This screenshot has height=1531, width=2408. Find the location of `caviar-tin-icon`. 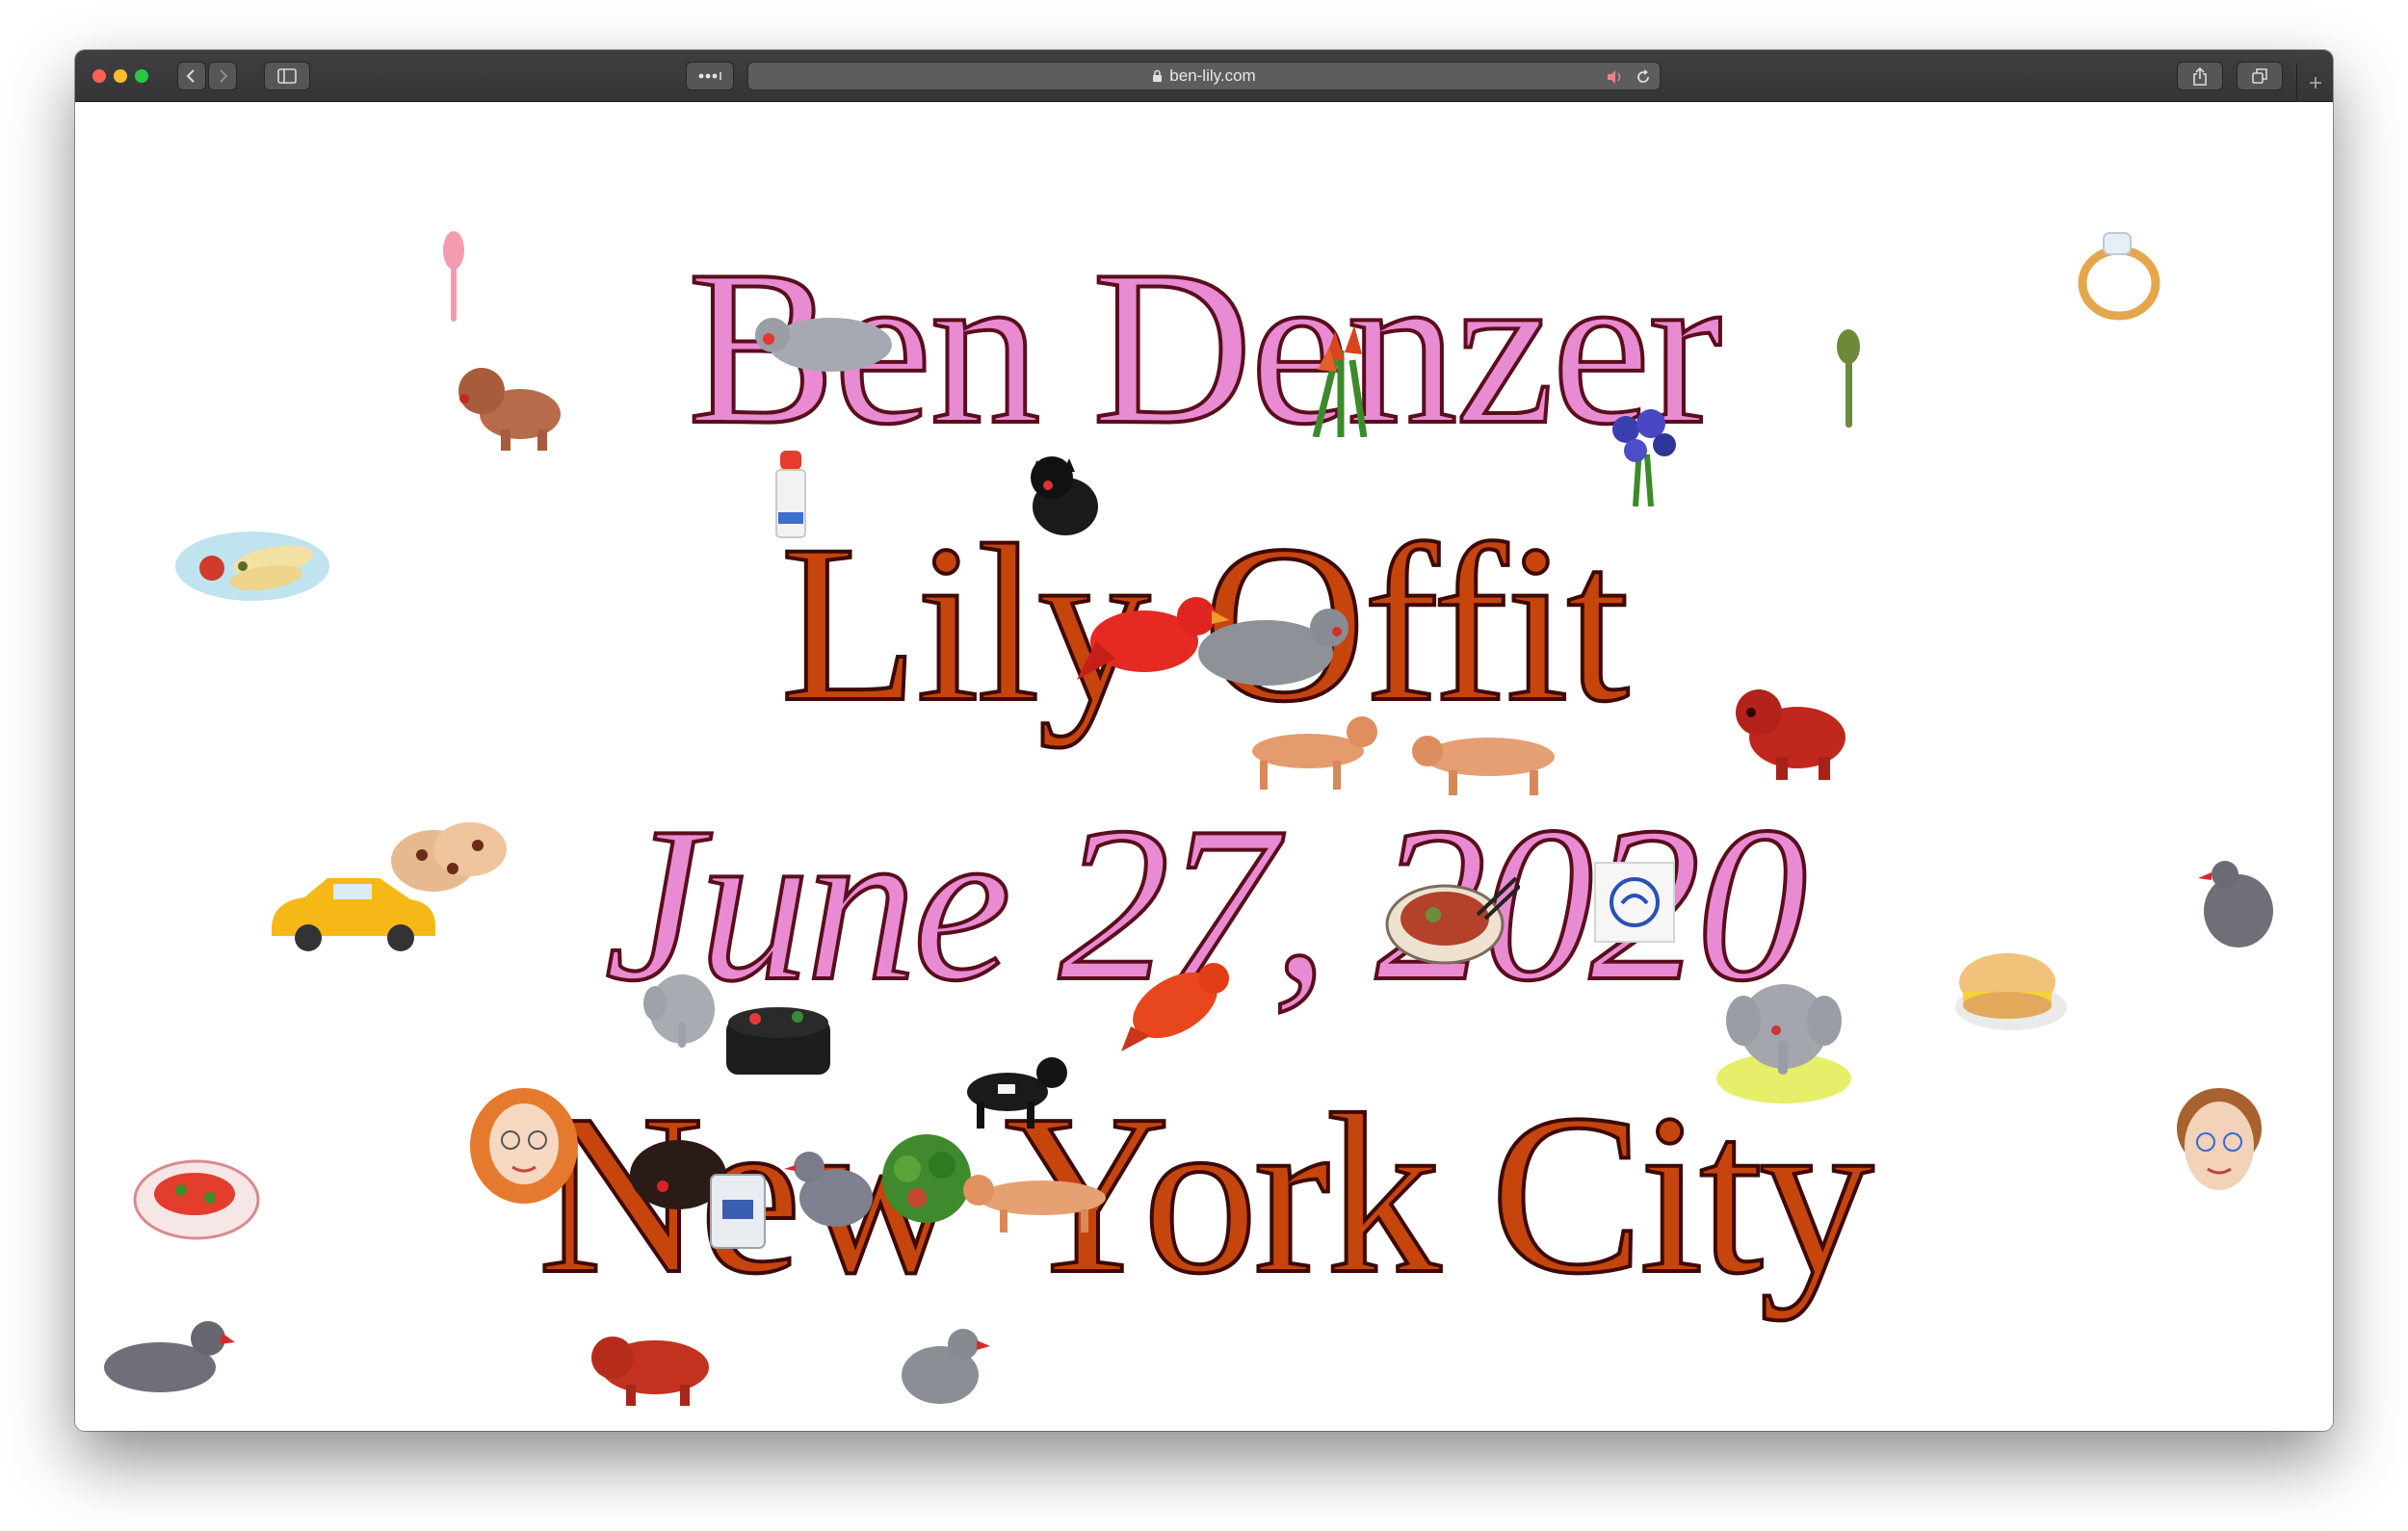

caviar-tin-icon is located at coordinates (778, 1041).